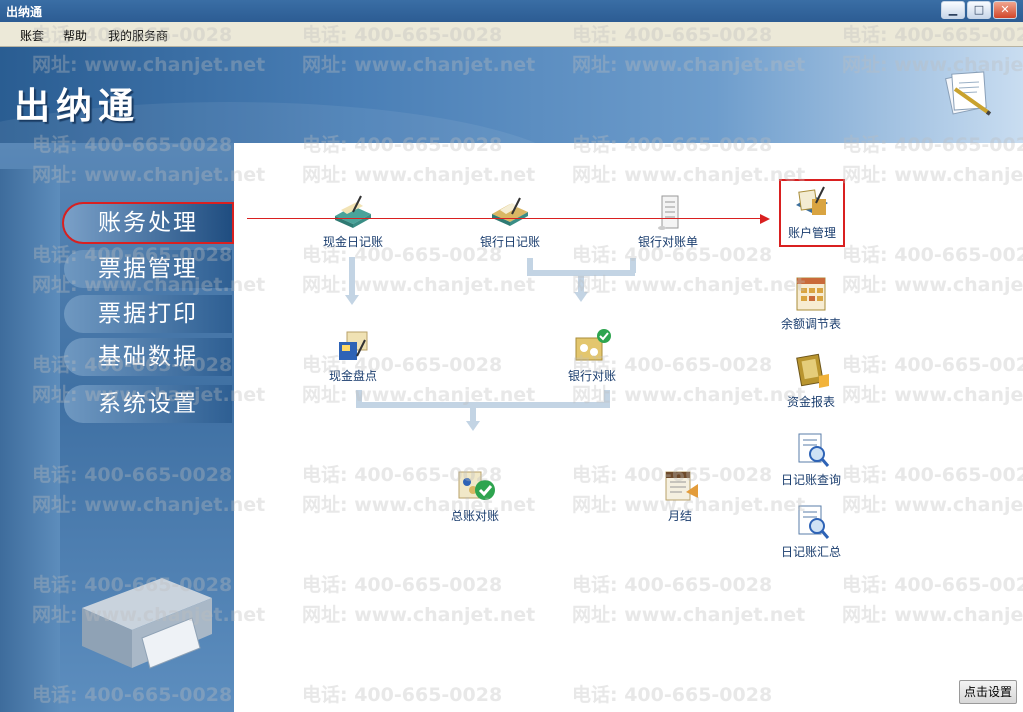 The width and height of the screenshot is (1023, 712). Describe the element at coordinates (148, 404) in the screenshot. I see `sidebar-item-system-settings: 系统设置` at that location.